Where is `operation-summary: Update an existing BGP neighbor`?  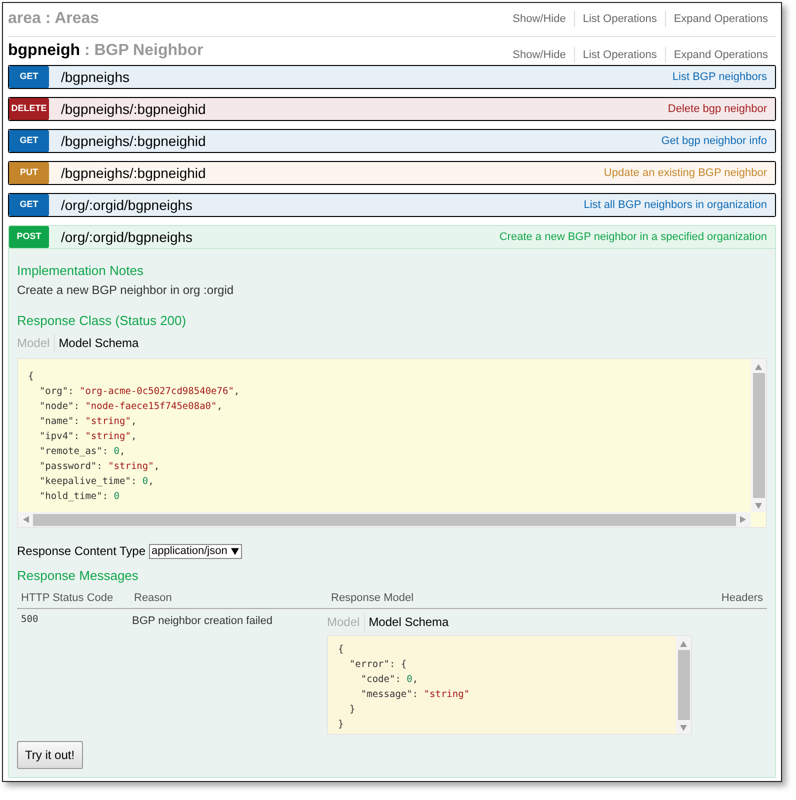
operation-summary: Update an existing BGP neighbor is located at coordinates (686, 173).